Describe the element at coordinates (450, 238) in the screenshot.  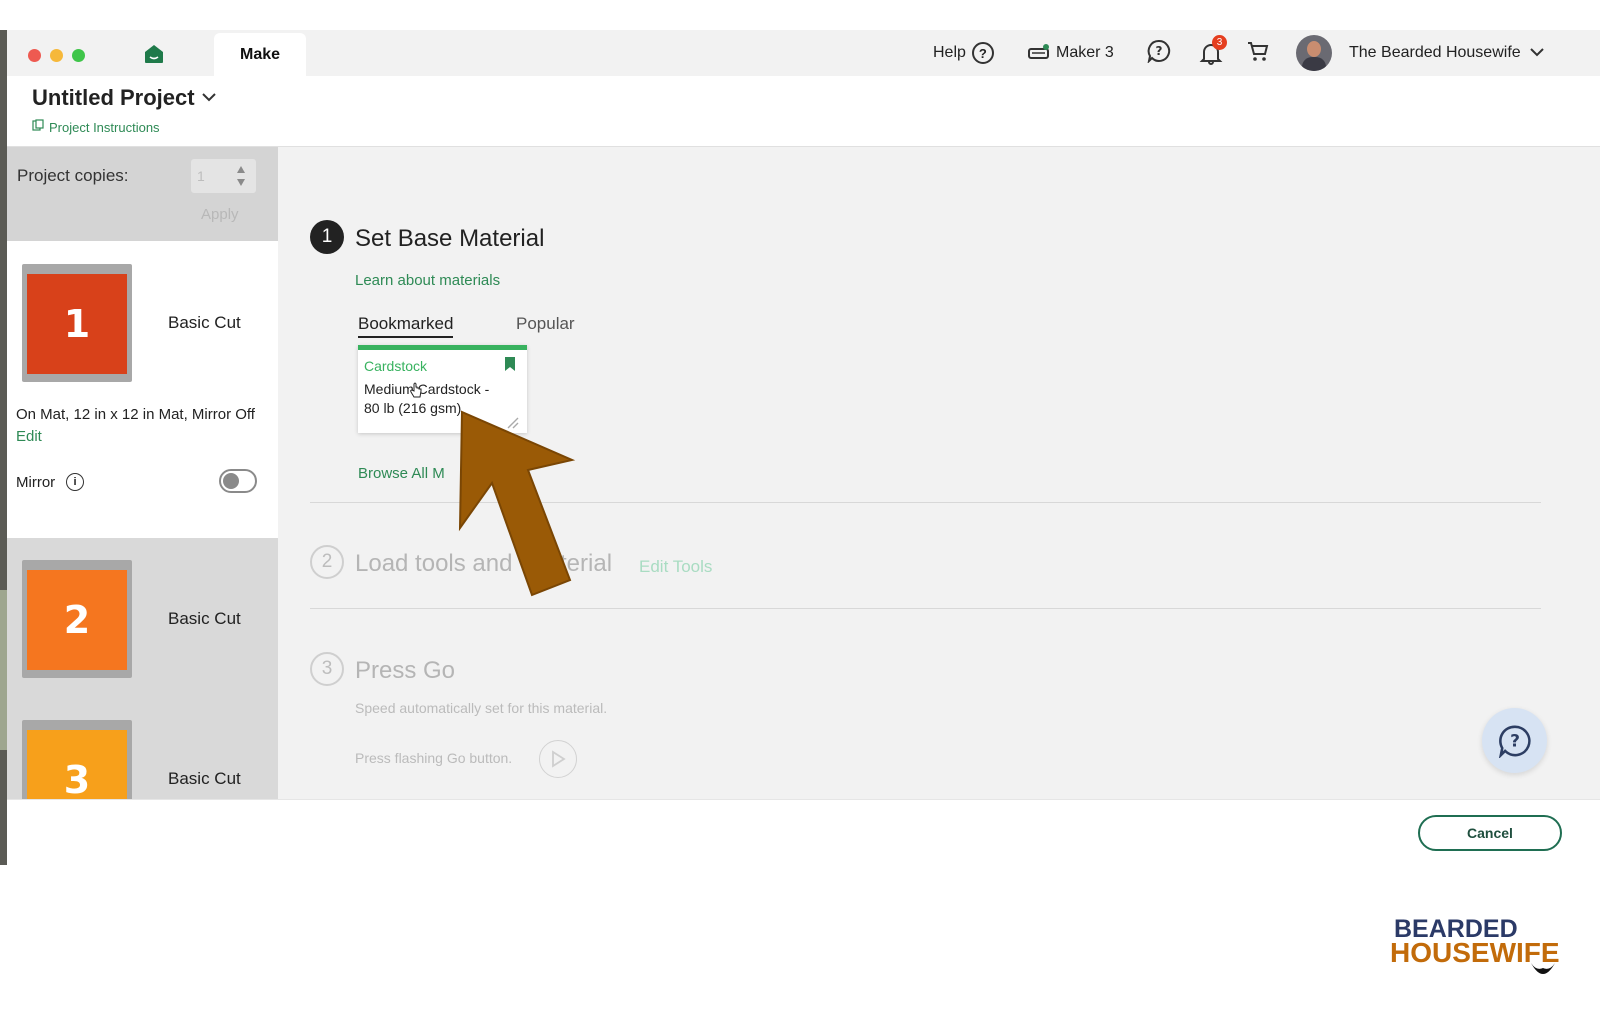
I see `step-1-title: Set Base Material` at that location.